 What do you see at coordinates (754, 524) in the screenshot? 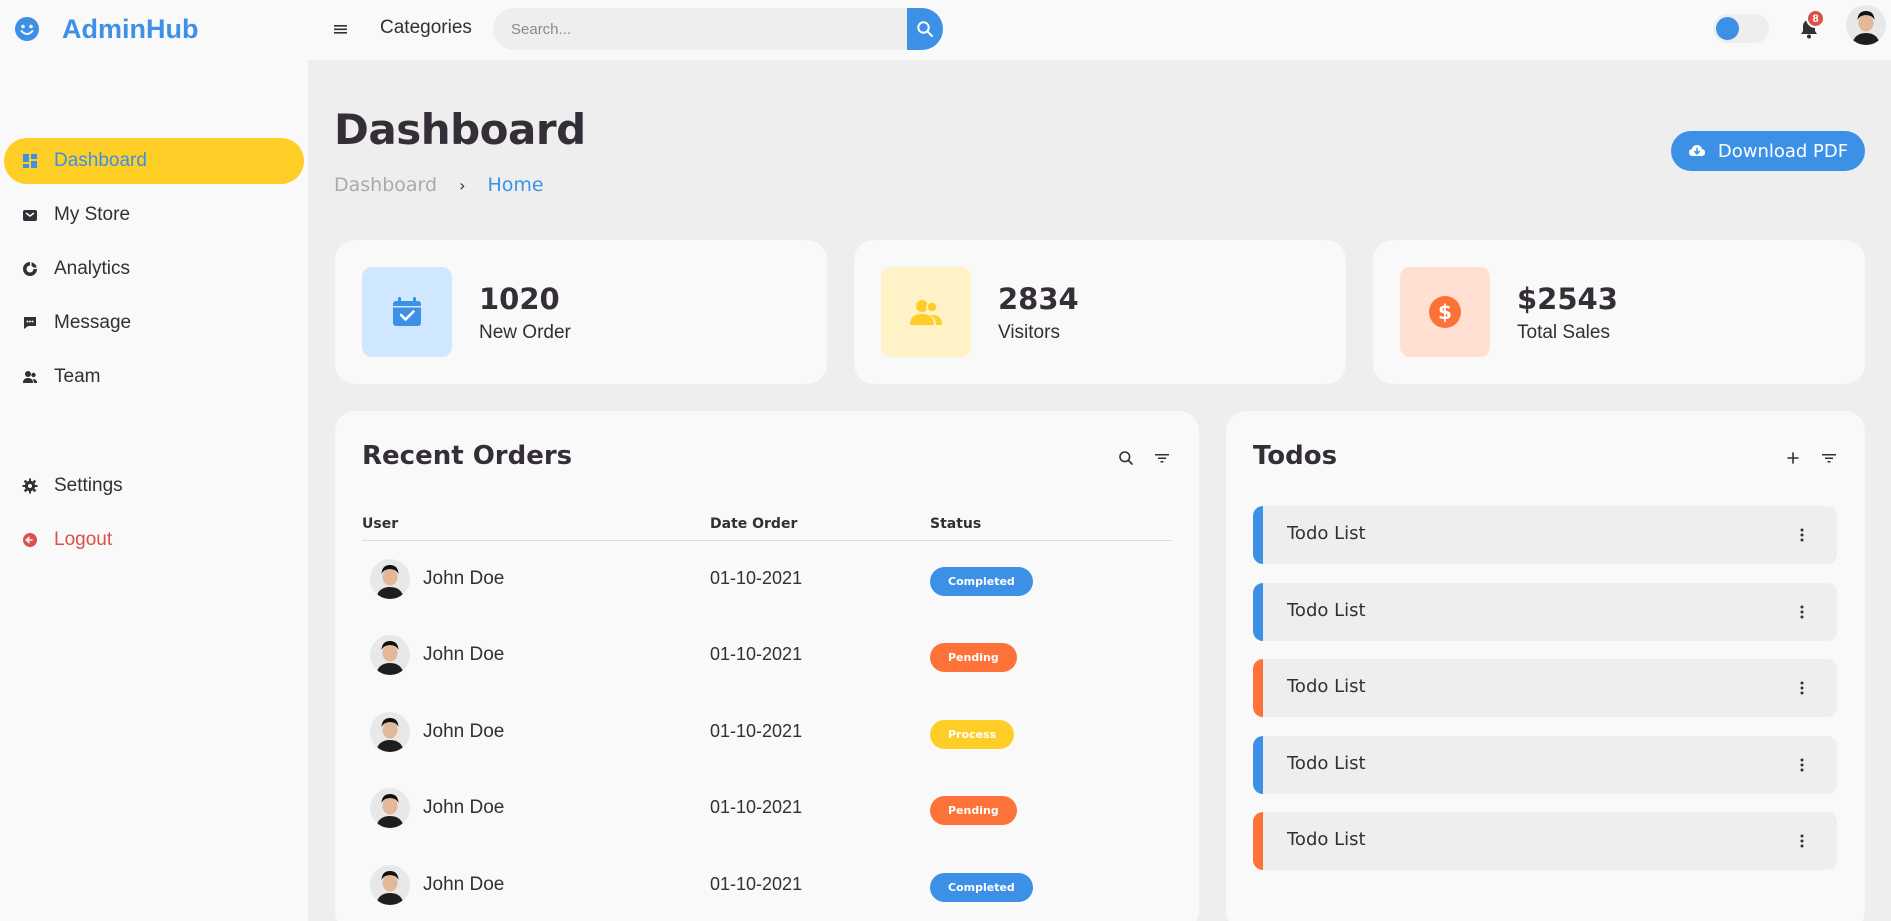
I see `column-header-date: Date Order` at bounding box center [754, 524].